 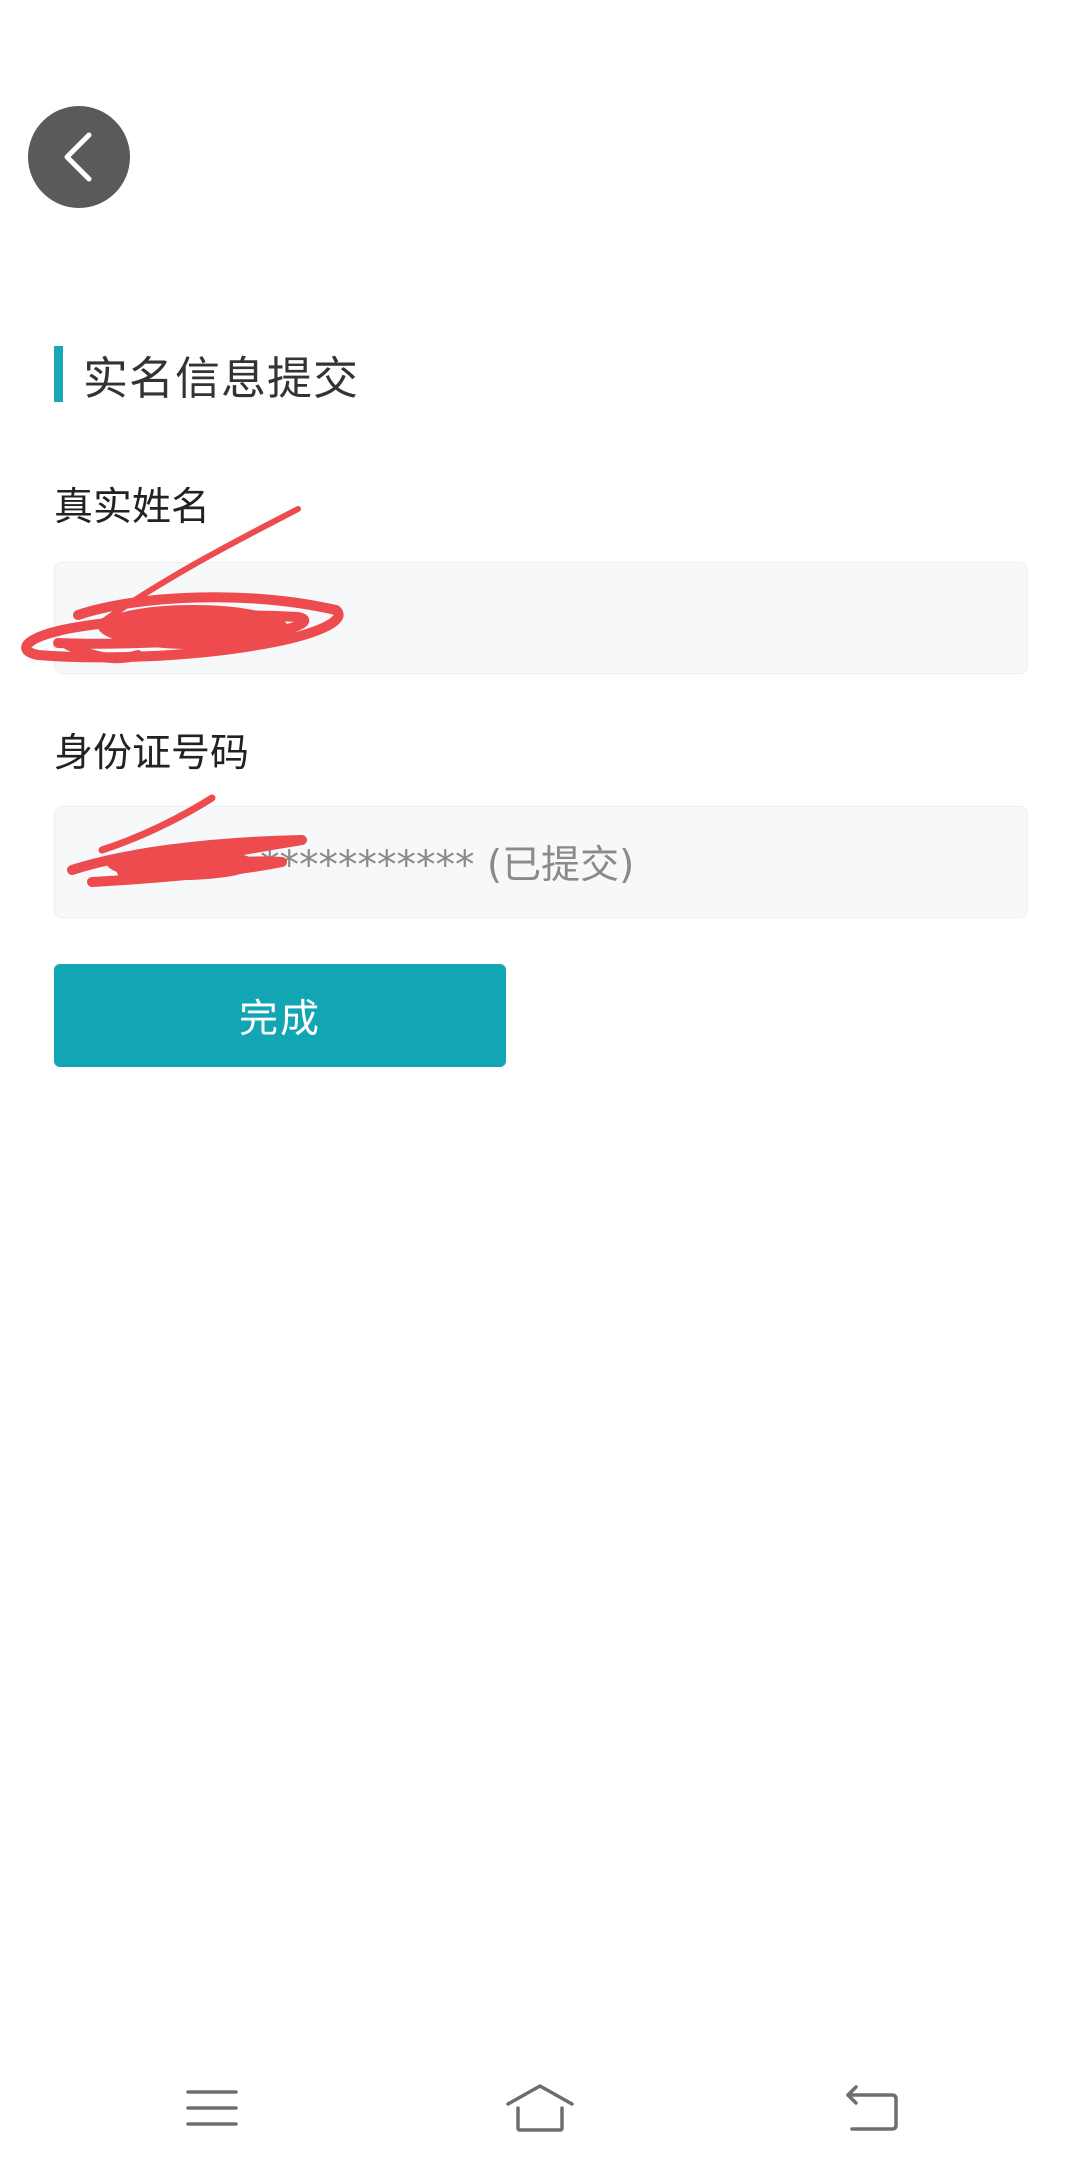 I want to click on section-title: 实名信息提交, so click(x=206, y=375).